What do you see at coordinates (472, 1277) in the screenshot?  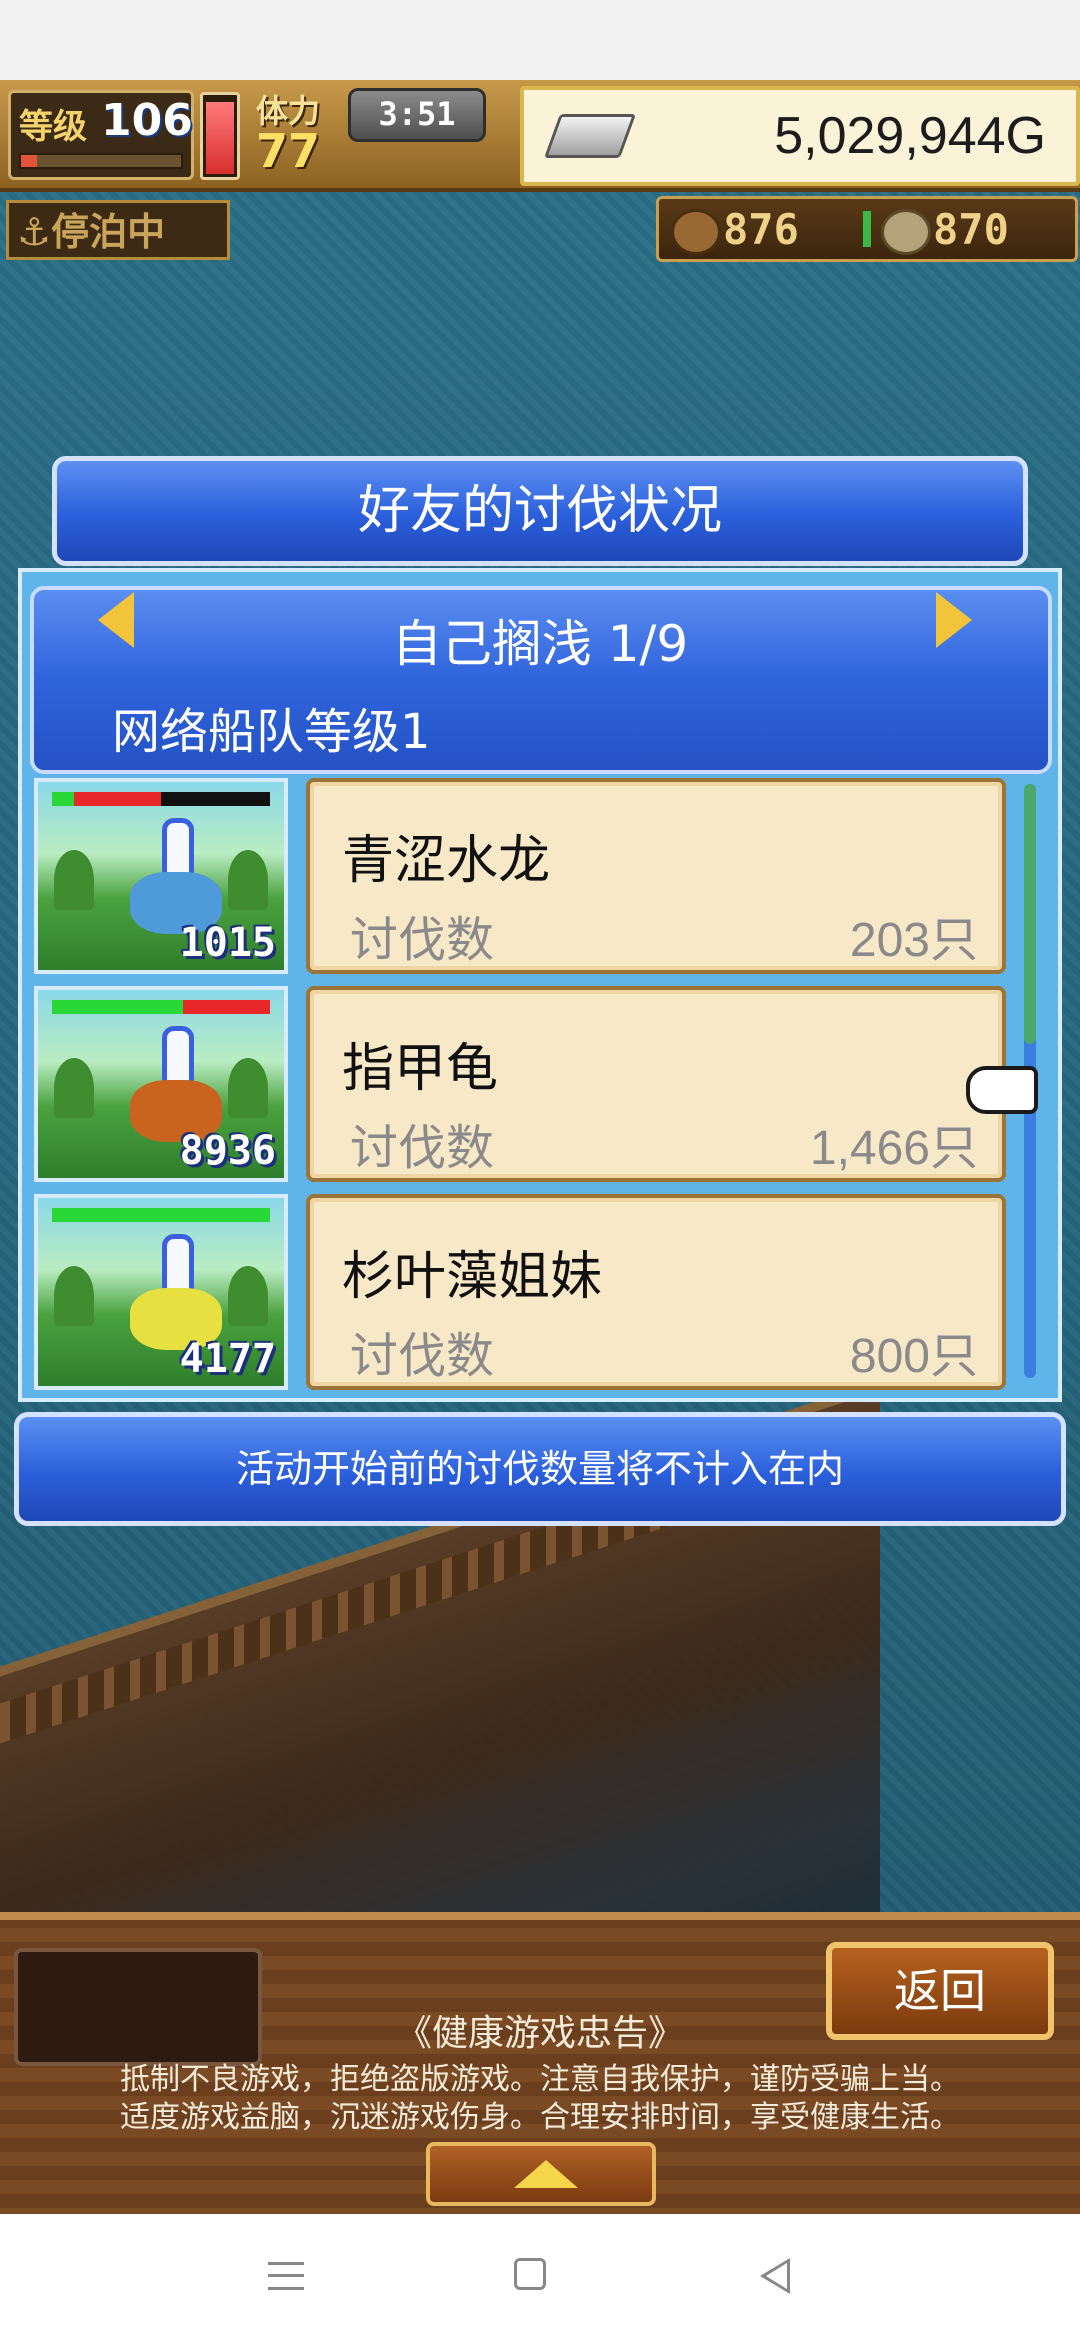 I see `monster-name: 杉叶藻姐妹` at bounding box center [472, 1277].